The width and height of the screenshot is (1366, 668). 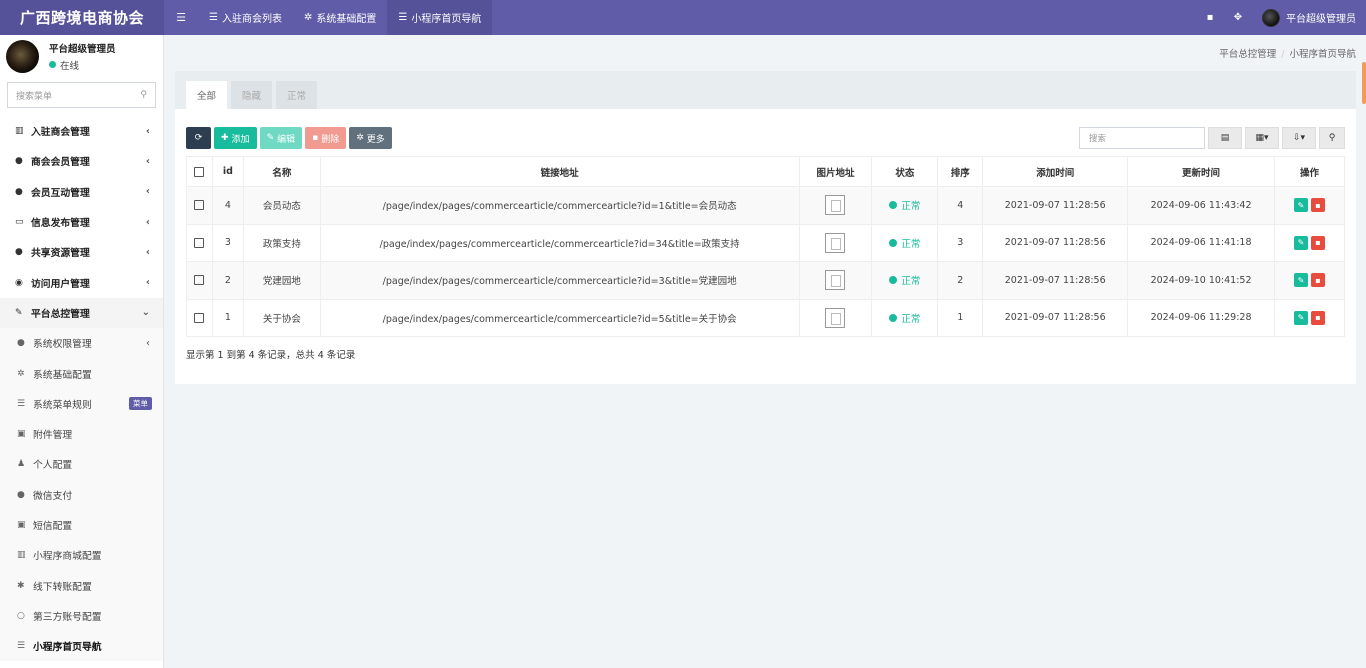 What do you see at coordinates (206, 95) in the screenshot?
I see `tab-all: 全部` at bounding box center [206, 95].